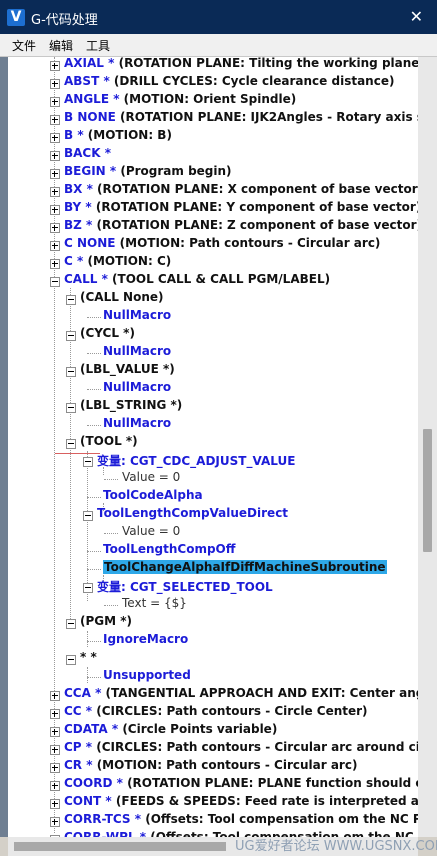 The image size is (437, 856). I want to click on tree-node-variable: ToolLengthCompValueDirect, so click(193, 513).